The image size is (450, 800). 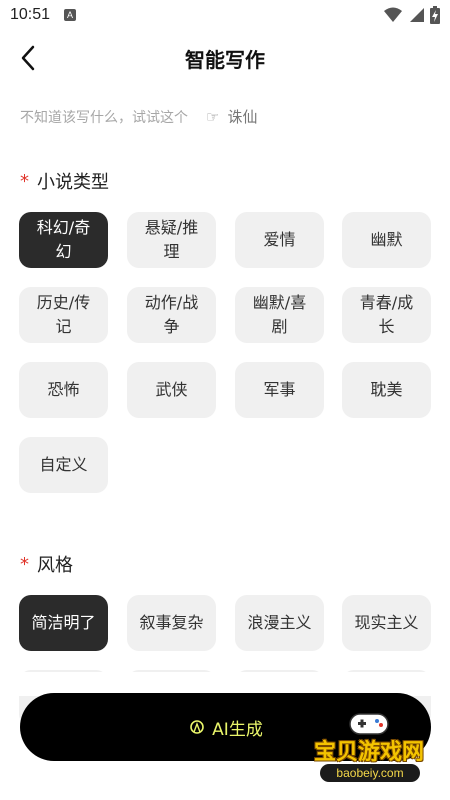 I want to click on genre-chip: 耽美, so click(x=386, y=390).